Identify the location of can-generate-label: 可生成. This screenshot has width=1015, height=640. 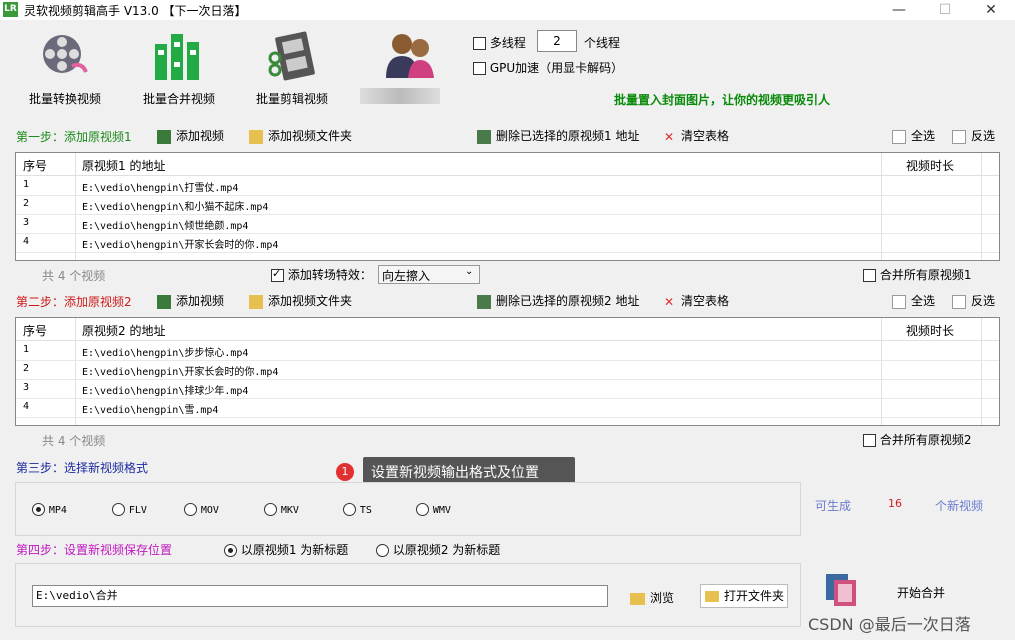
(833, 506).